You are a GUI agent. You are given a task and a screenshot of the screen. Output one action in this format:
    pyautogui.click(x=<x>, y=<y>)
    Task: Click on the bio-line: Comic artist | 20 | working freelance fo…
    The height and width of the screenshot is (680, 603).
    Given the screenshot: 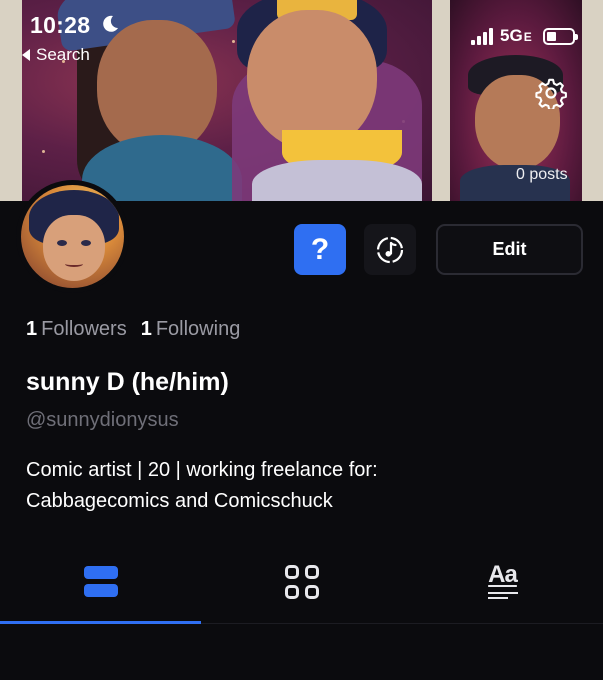 What is the action you would take?
    pyautogui.click(x=202, y=470)
    